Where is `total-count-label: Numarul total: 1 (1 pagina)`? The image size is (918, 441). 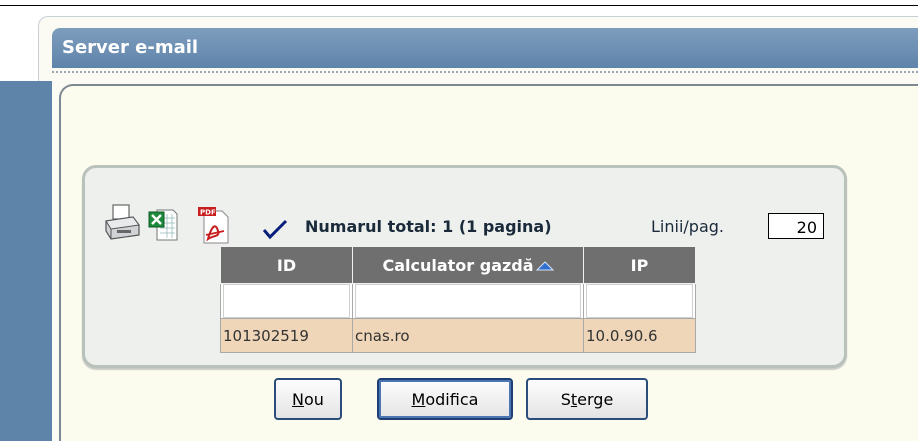 total-count-label: Numarul total: 1 (1 pagina) is located at coordinates (428, 226).